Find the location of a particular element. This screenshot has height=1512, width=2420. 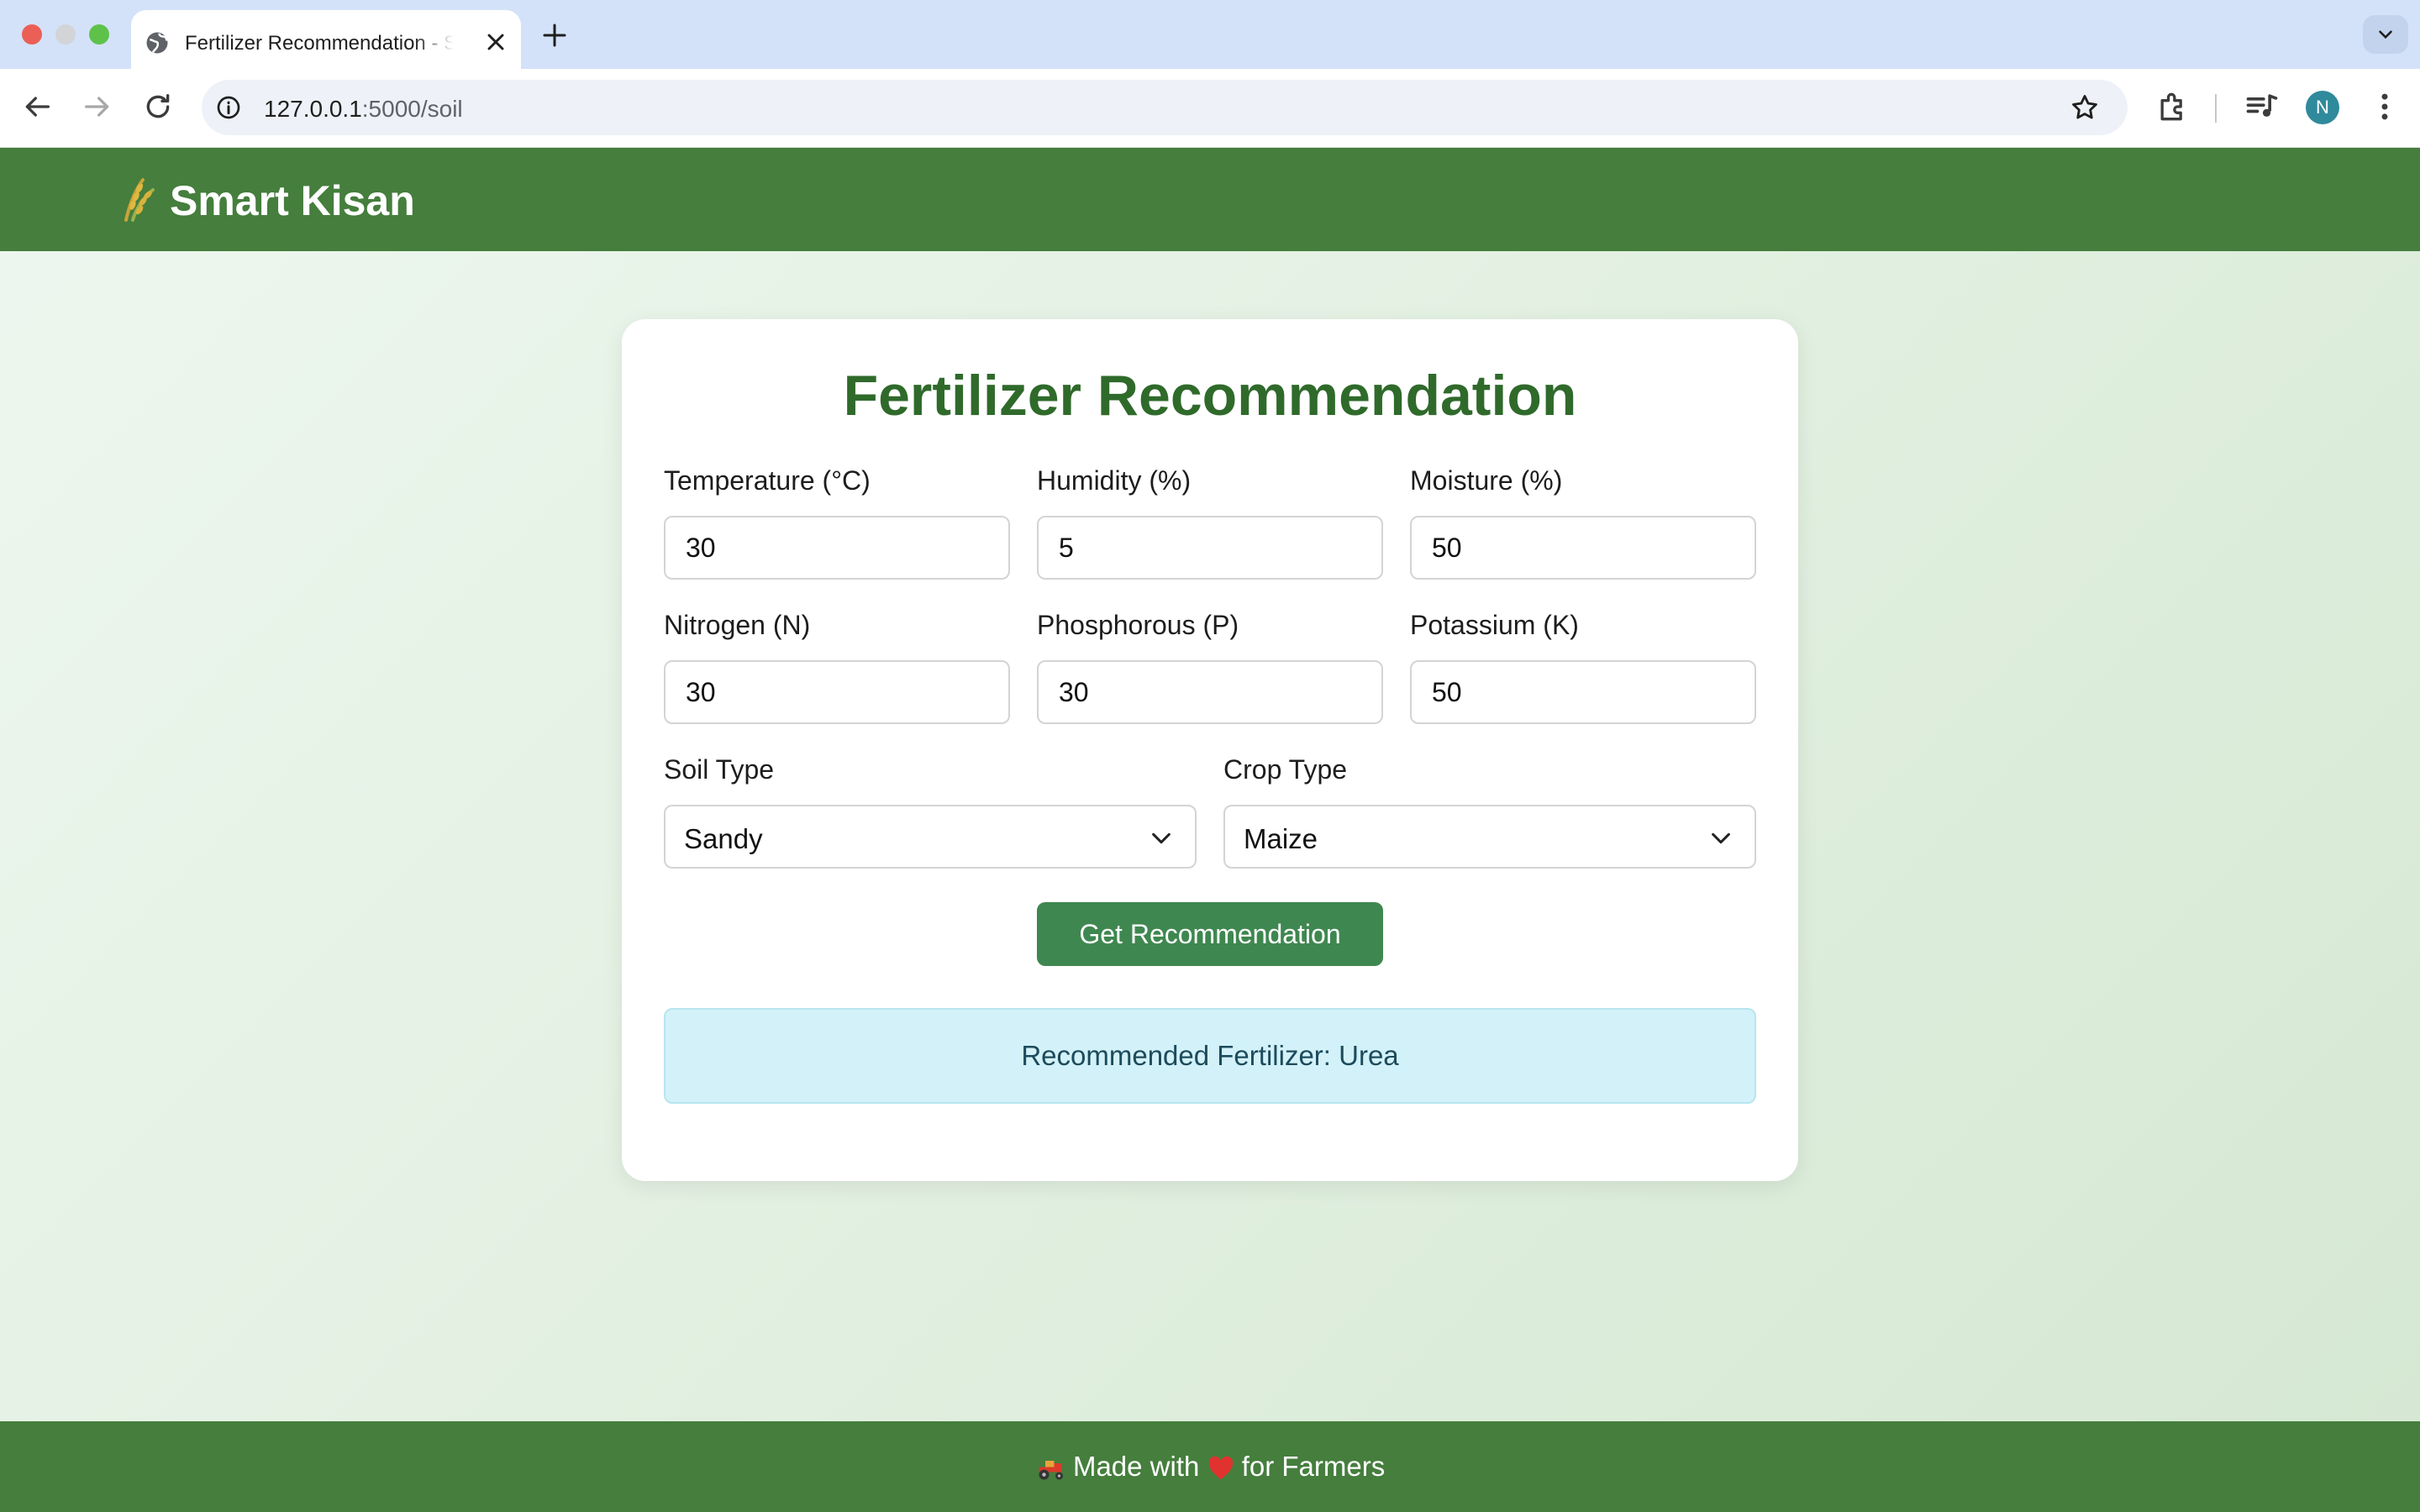

site-header: Smart Kisan is located at coordinates (1210, 199).